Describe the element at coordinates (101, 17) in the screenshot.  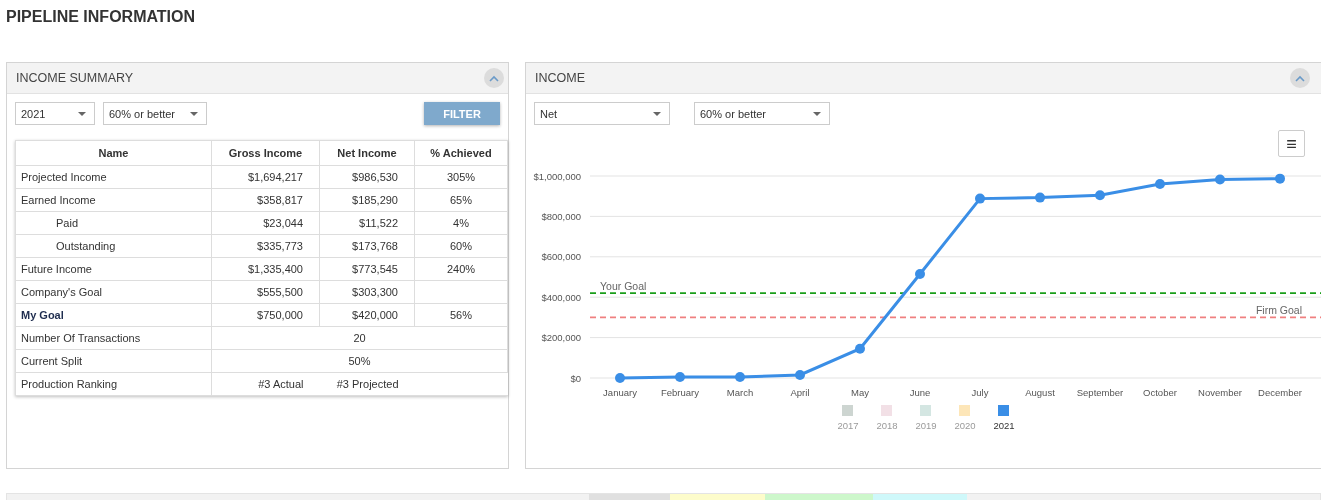
I see `page-title: PIPELINE INFORMATION` at that location.